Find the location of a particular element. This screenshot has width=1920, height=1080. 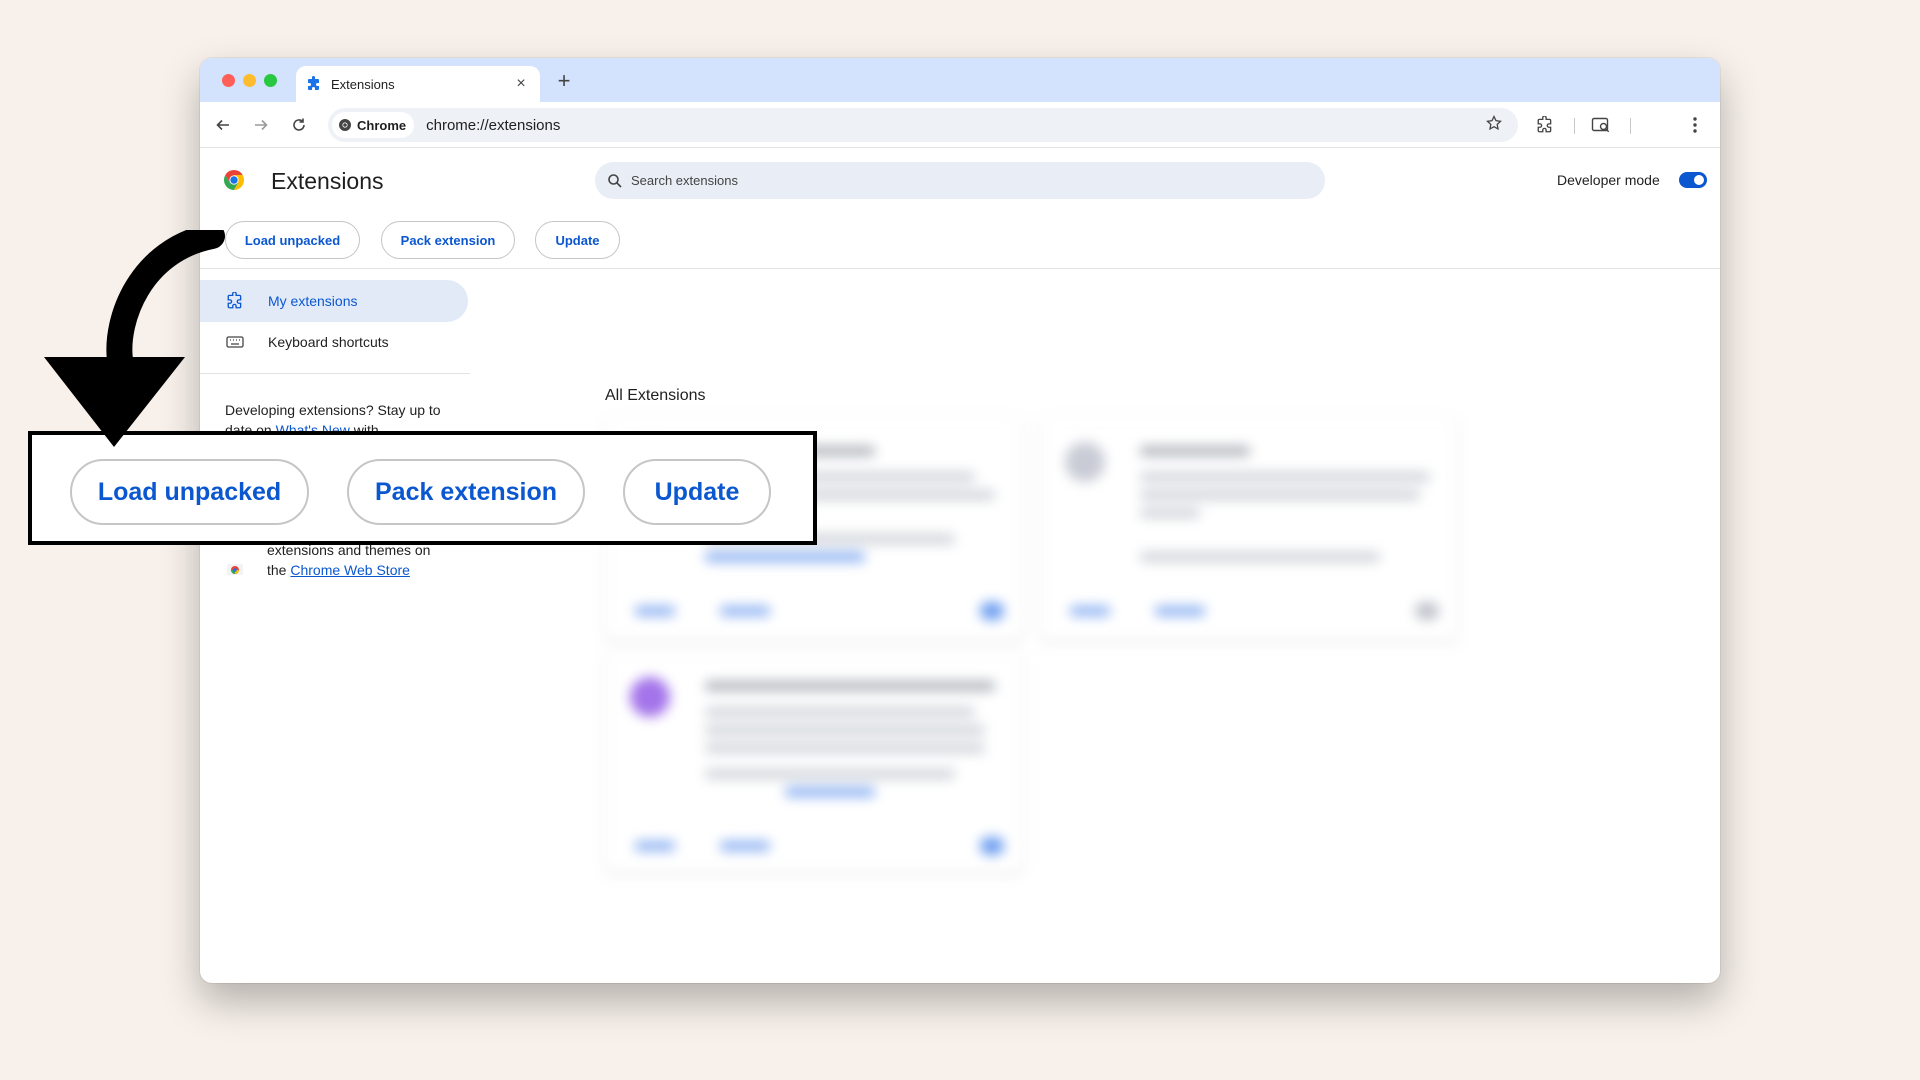

back-icon is located at coordinates (223, 125).